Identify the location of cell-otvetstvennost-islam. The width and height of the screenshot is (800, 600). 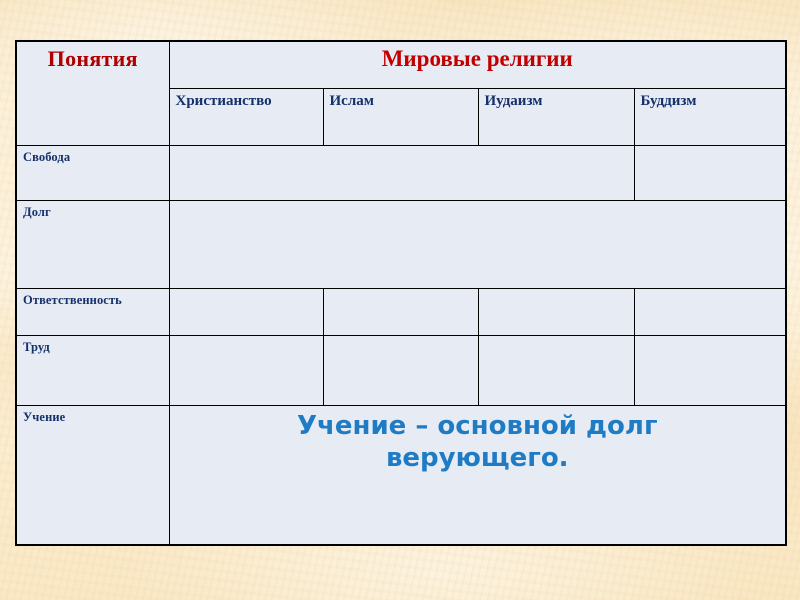
(400, 311).